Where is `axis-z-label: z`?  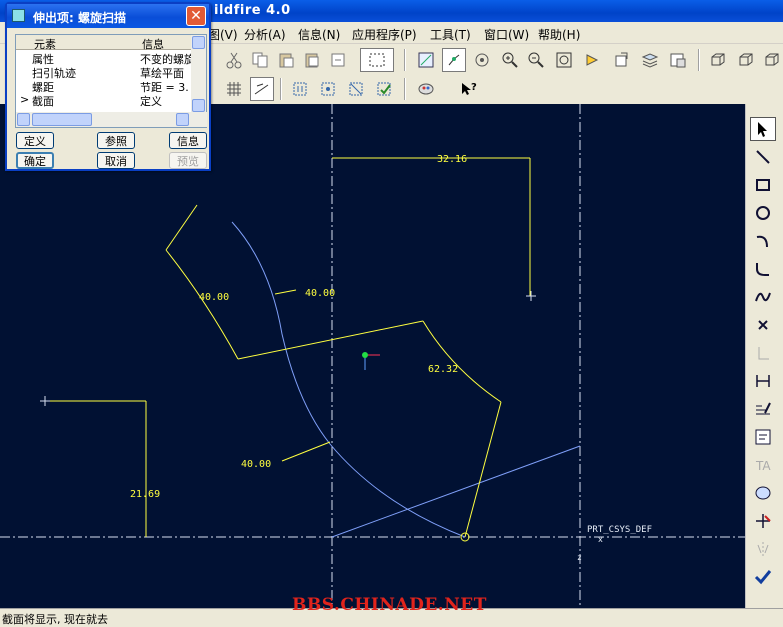
axis-z-label: z is located at coordinates (579, 557).